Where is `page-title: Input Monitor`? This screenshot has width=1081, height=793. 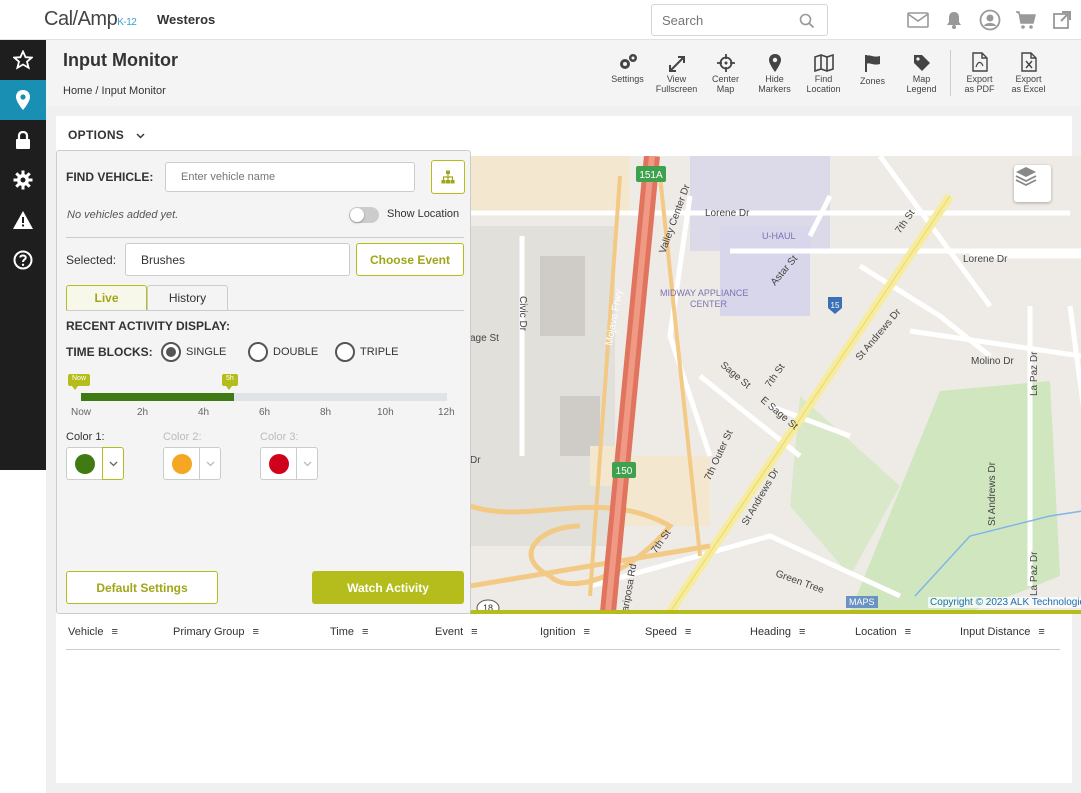 page-title: Input Monitor is located at coordinates (120, 60).